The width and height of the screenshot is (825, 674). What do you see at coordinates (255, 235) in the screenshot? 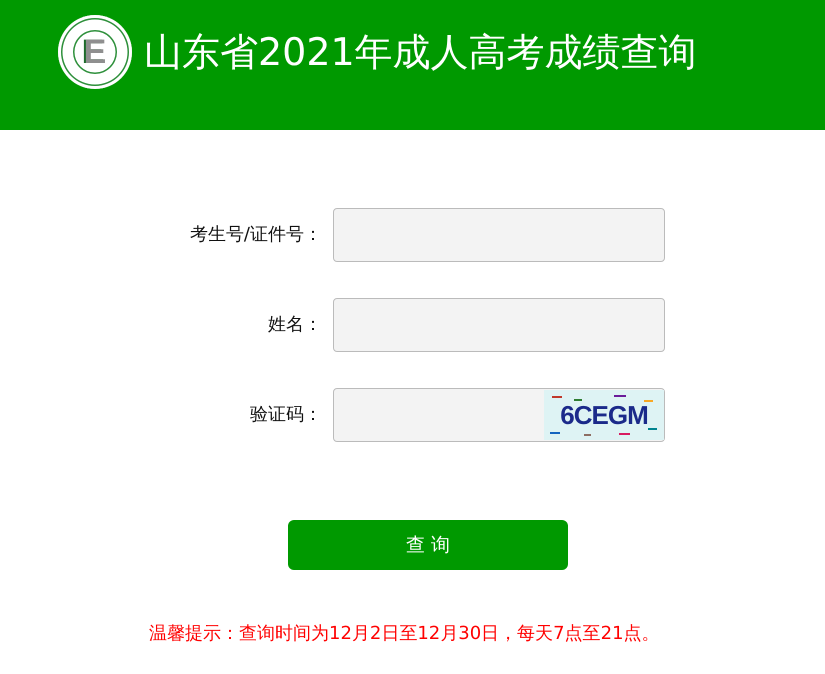
I see `field-label: 考生号/证件号：` at bounding box center [255, 235].